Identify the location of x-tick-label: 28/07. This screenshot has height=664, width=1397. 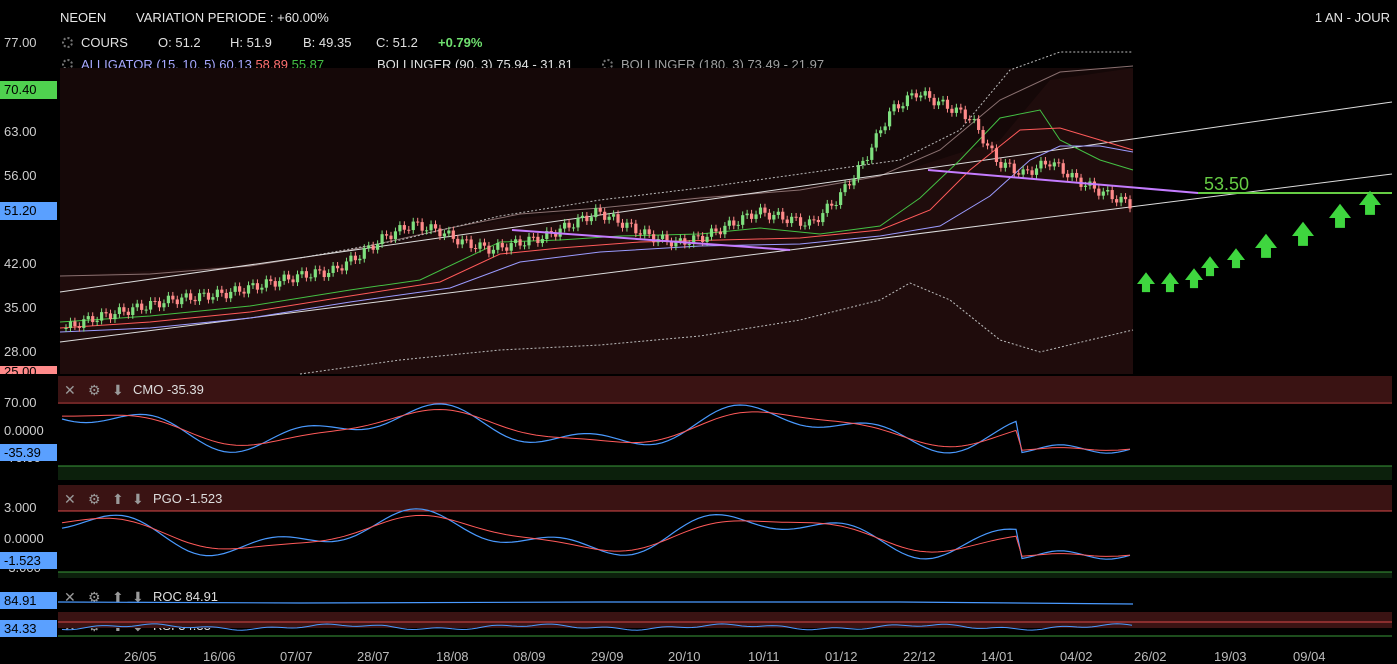
(373, 656).